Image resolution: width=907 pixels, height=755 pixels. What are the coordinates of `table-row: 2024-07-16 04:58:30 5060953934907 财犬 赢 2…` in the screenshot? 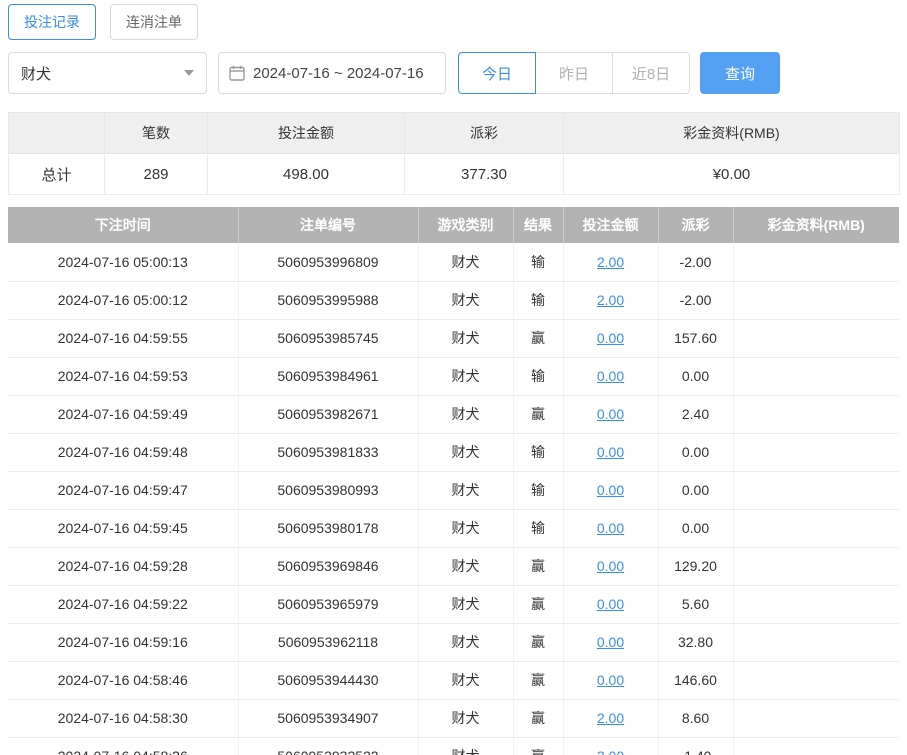 It's located at (453, 718).